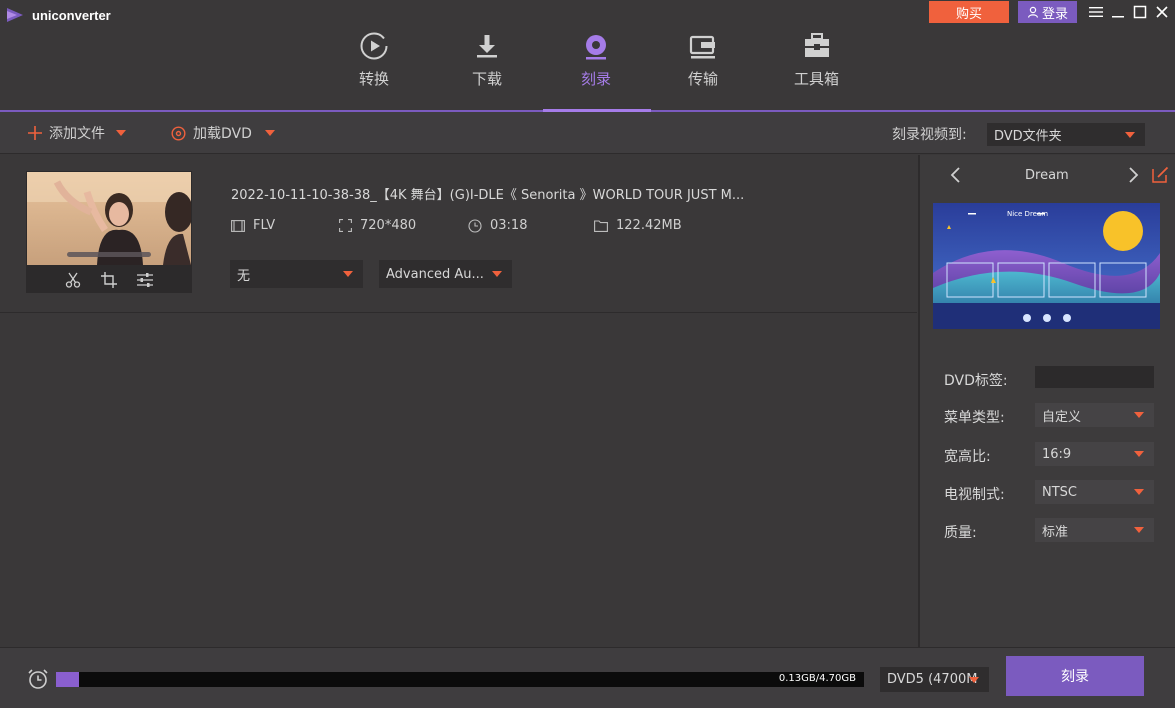 This screenshot has height=708, width=1175. Describe the element at coordinates (1094, 377) in the screenshot. I see `dvd-label-input` at that location.